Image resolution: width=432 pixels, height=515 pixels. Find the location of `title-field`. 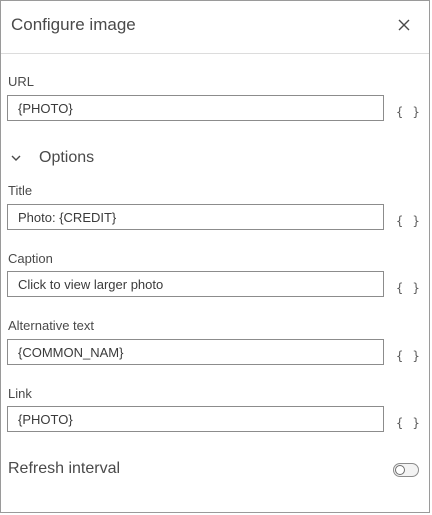

title-field is located at coordinates (195, 217).